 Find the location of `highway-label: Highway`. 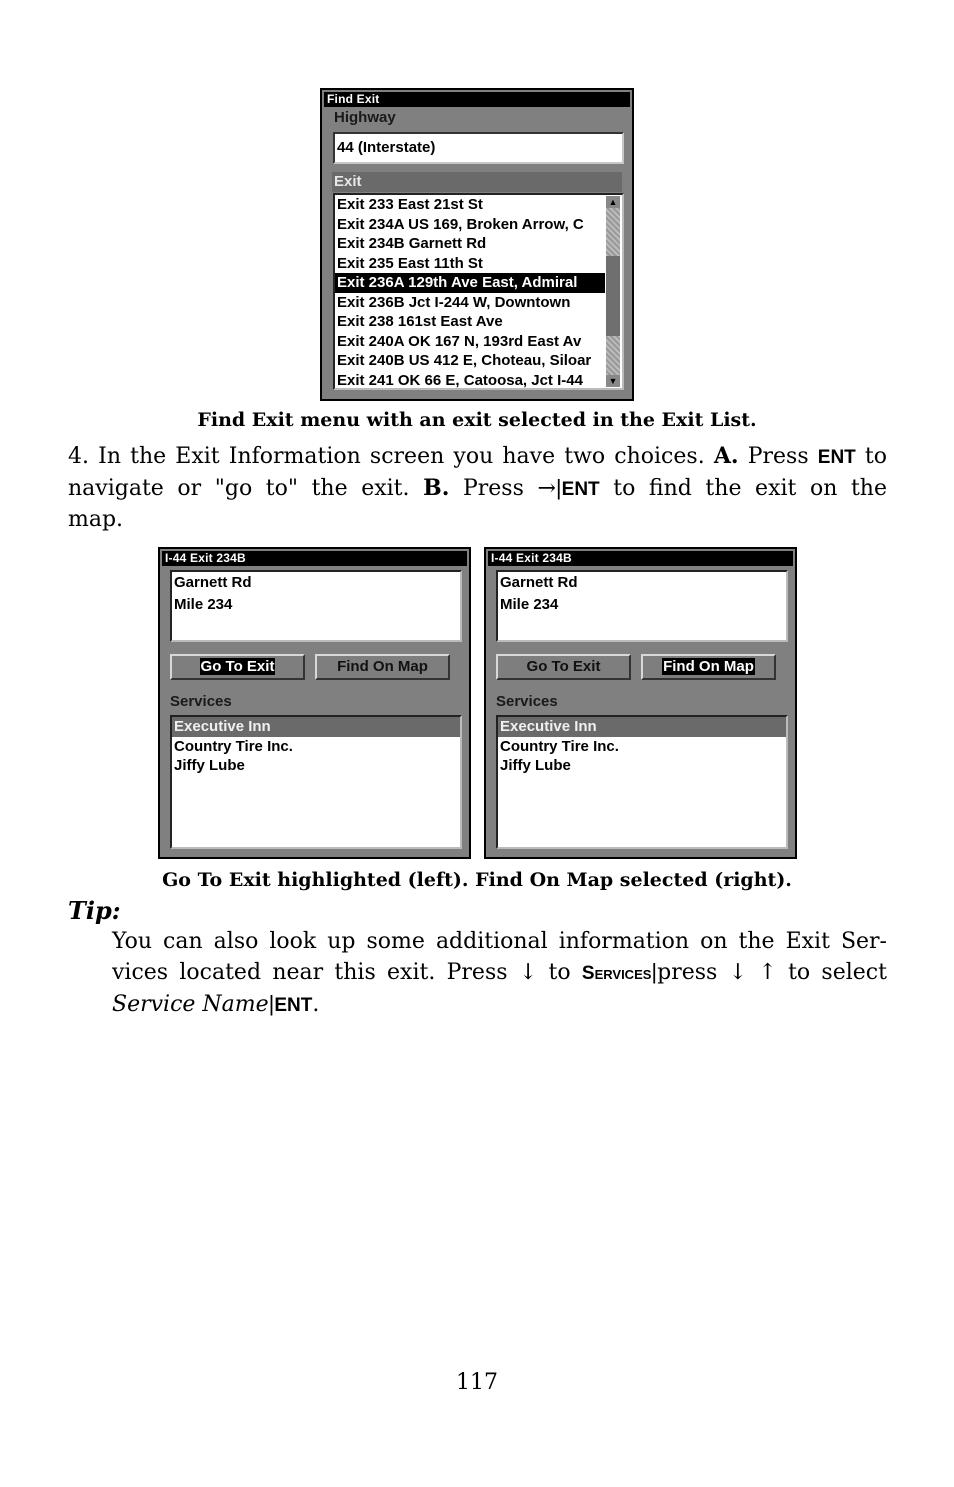

highway-label: Highway is located at coordinates (365, 117).